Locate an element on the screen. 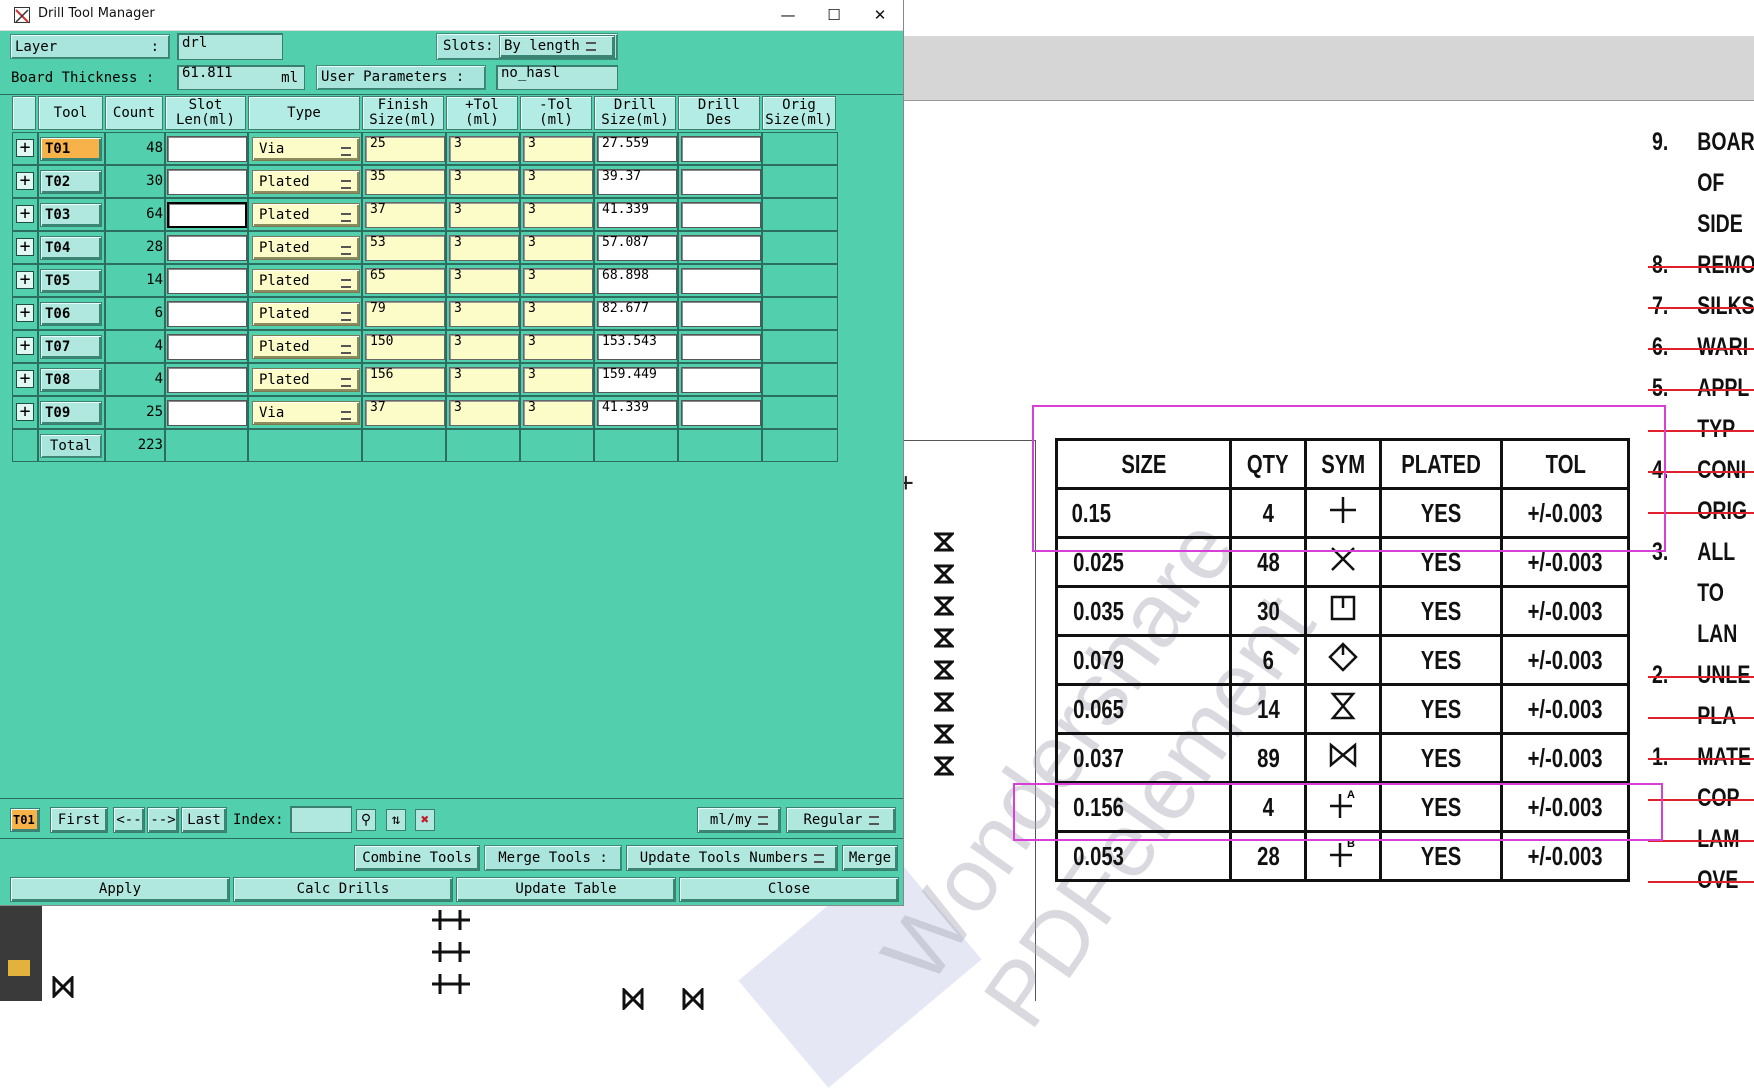 The width and height of the screenshot is (1754, 1088). drill-size-field: 82.677 is located at coordinates (637, 314).